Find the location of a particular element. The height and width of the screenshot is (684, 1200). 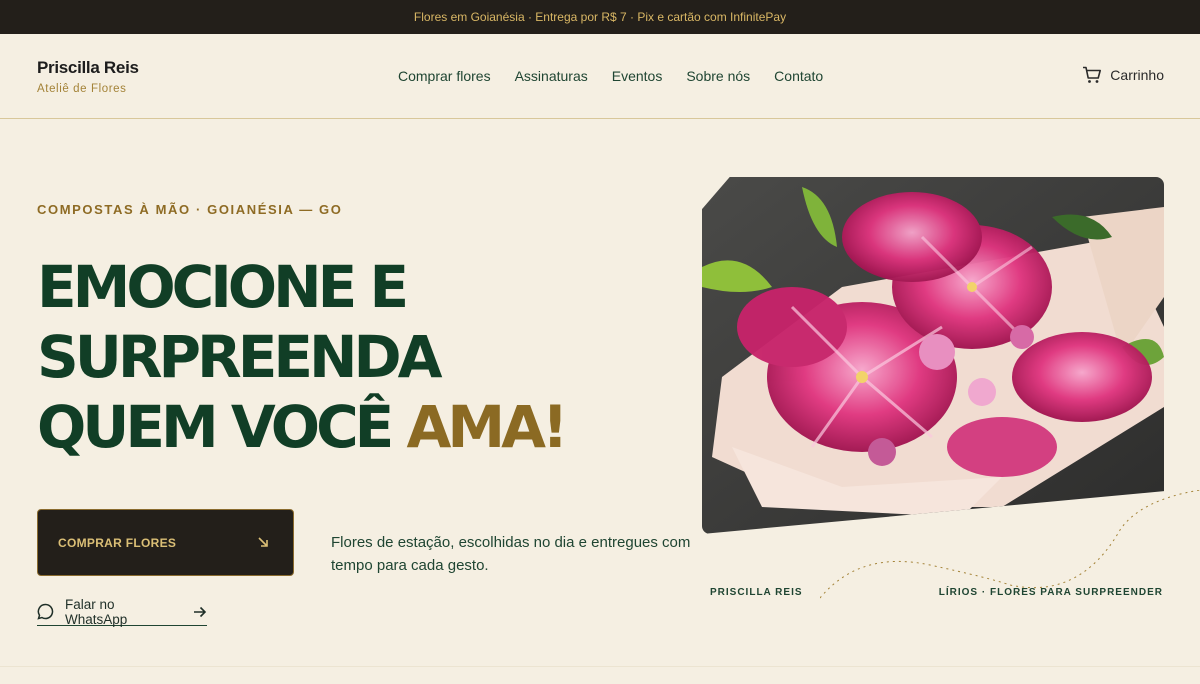

hero-eyebrow: COMPOSTAS À MÃO · GOIANÉSIA — GO is located at coordinates (190, 209).